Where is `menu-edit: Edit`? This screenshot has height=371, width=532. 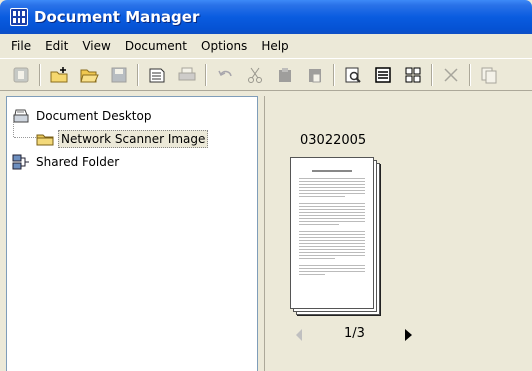
menu-edit: Edit is located at coordinates (56, 46).